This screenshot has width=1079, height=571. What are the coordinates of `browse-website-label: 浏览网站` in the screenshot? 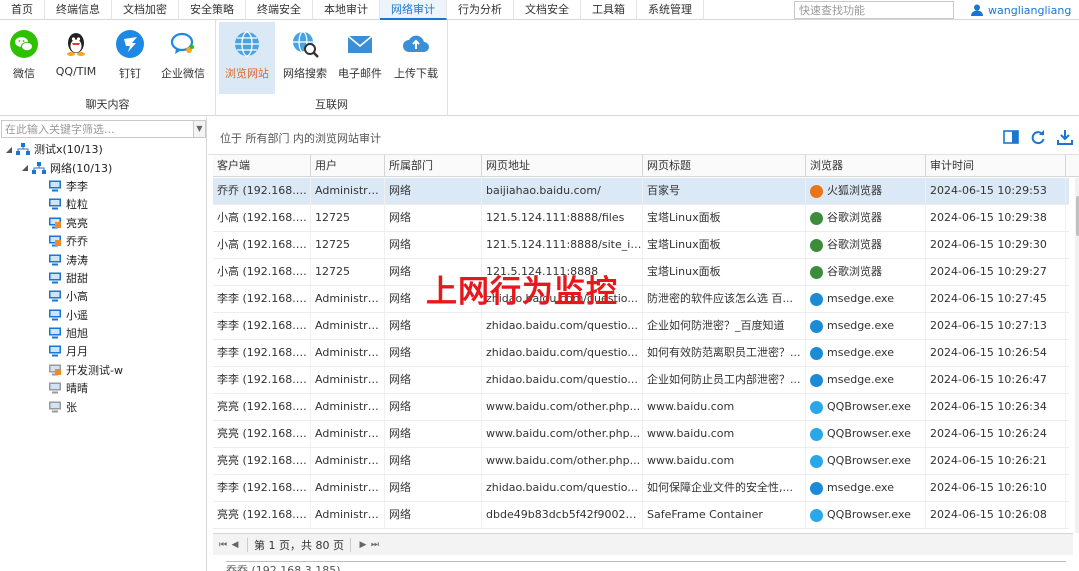 It's located at (247, 73).